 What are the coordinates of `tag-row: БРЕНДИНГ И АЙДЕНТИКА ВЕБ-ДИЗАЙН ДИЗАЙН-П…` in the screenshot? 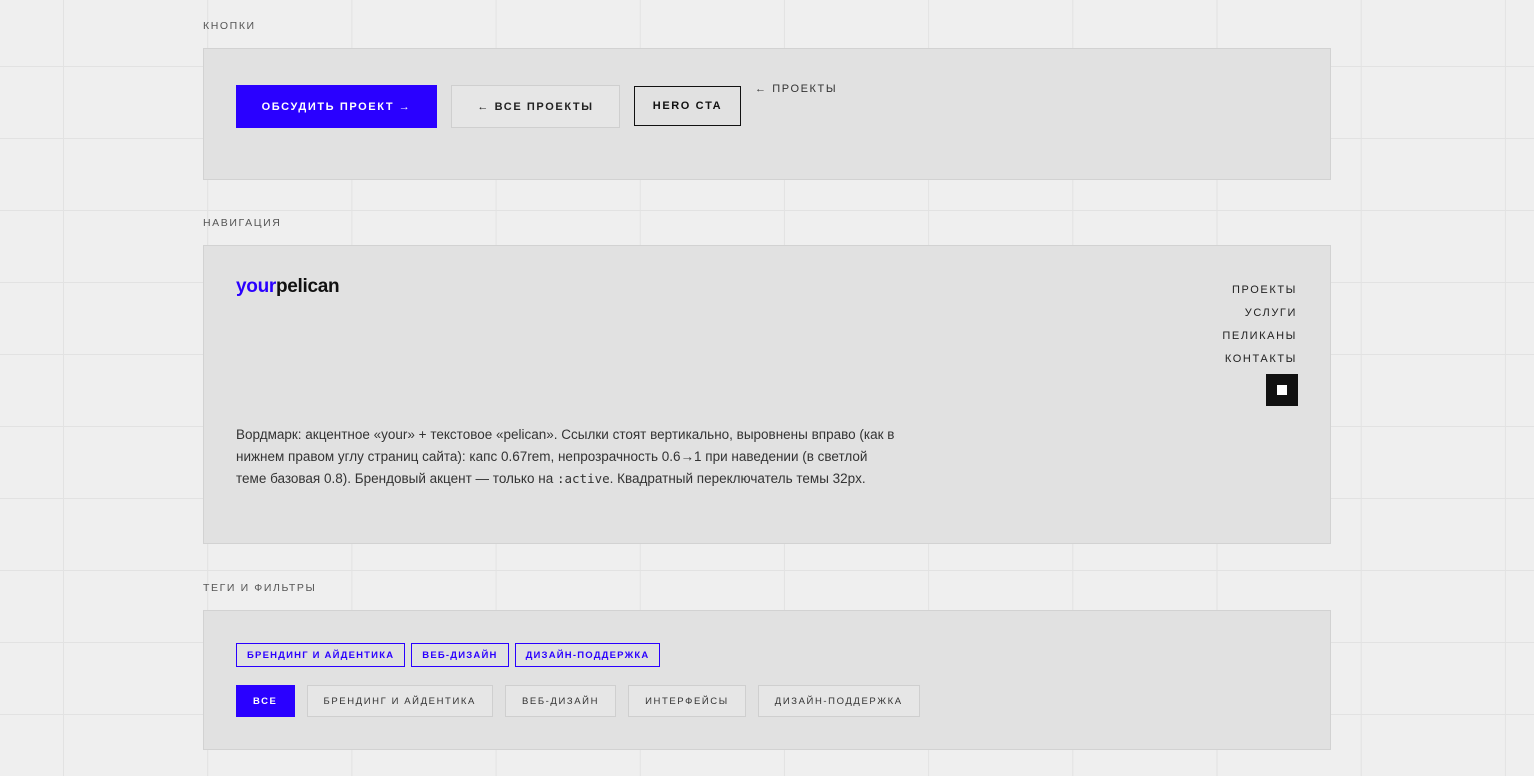 It's located at (448, 655).